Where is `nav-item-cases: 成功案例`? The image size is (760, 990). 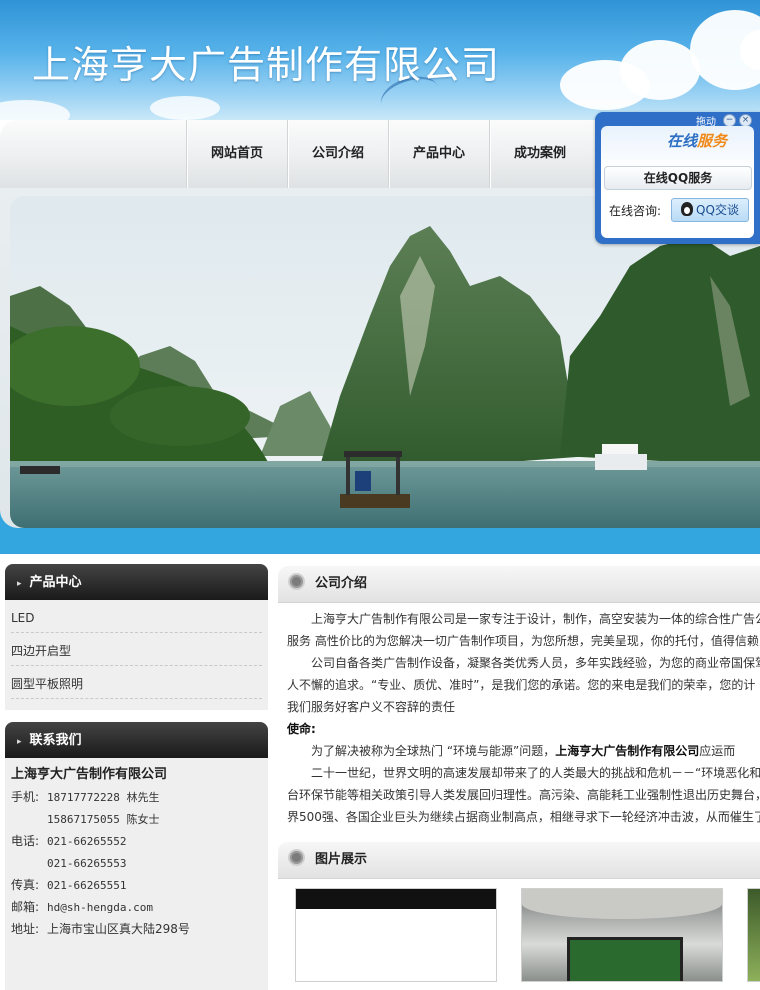 nav-item-cases: 成功案例 is located at coordinates (539, 154).